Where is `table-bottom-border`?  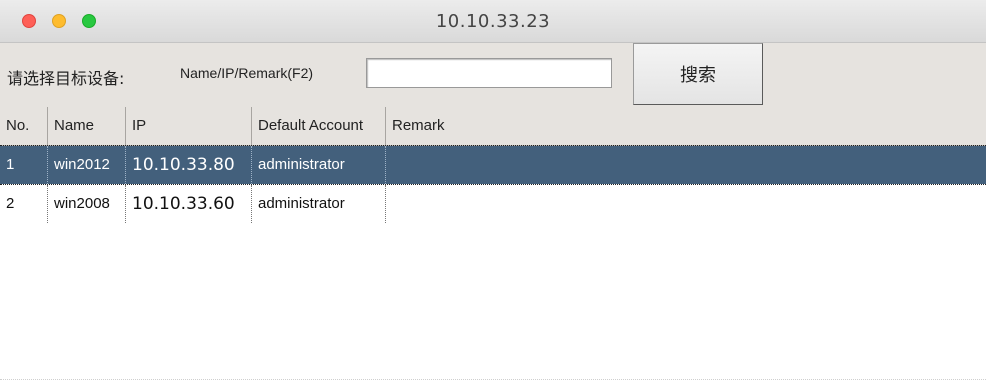 table-bottom-border is located at coordinates (493, 379).